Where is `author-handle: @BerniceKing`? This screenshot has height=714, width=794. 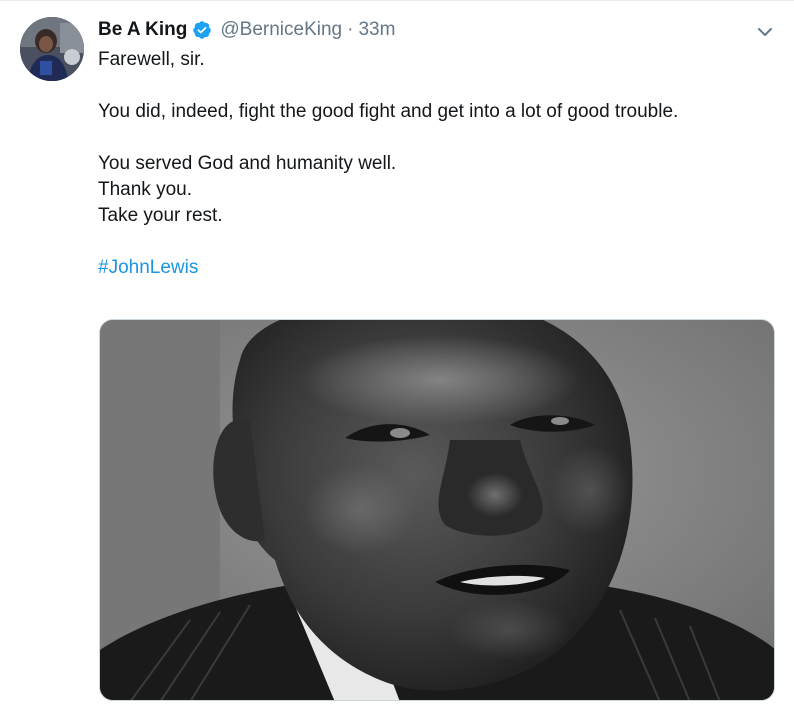 author-handle: @BerniceKing is located at coordinates (281, 30).